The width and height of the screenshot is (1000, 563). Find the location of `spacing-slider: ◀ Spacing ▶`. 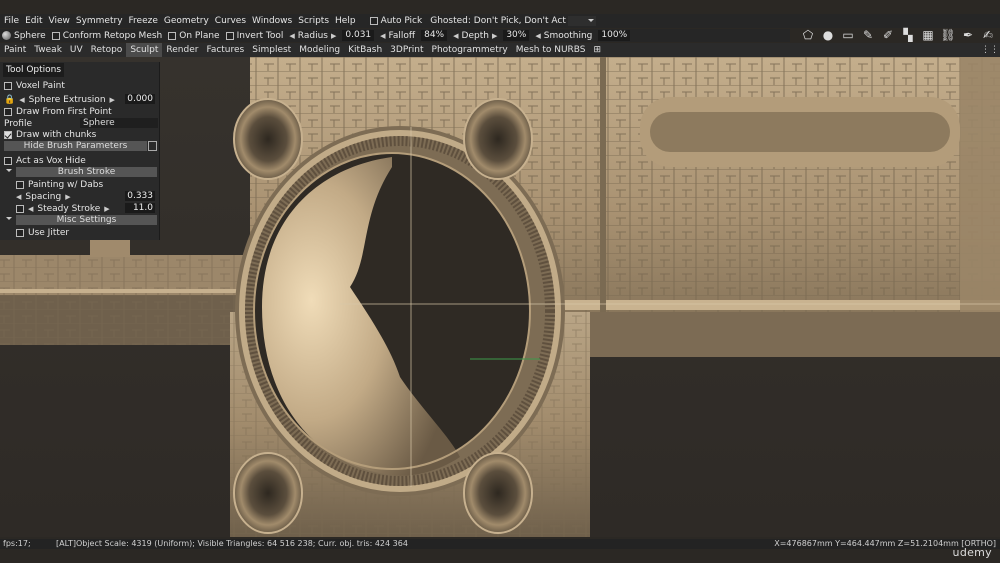

spacing-slider: ◀ Spacing ▶ is located at coordinates (43, 196).